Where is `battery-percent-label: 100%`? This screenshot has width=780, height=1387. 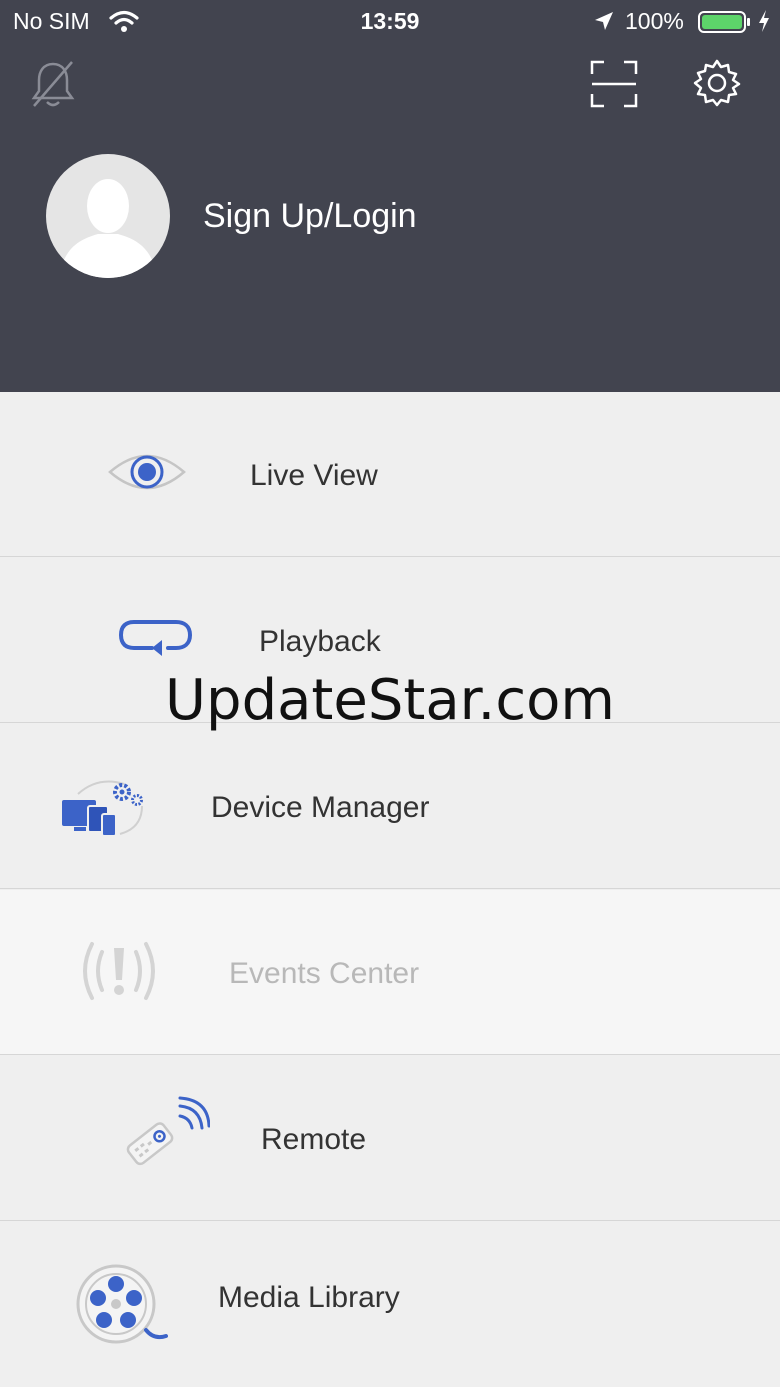
battery-percent-label: 100% is located at coordinates (654, 21).